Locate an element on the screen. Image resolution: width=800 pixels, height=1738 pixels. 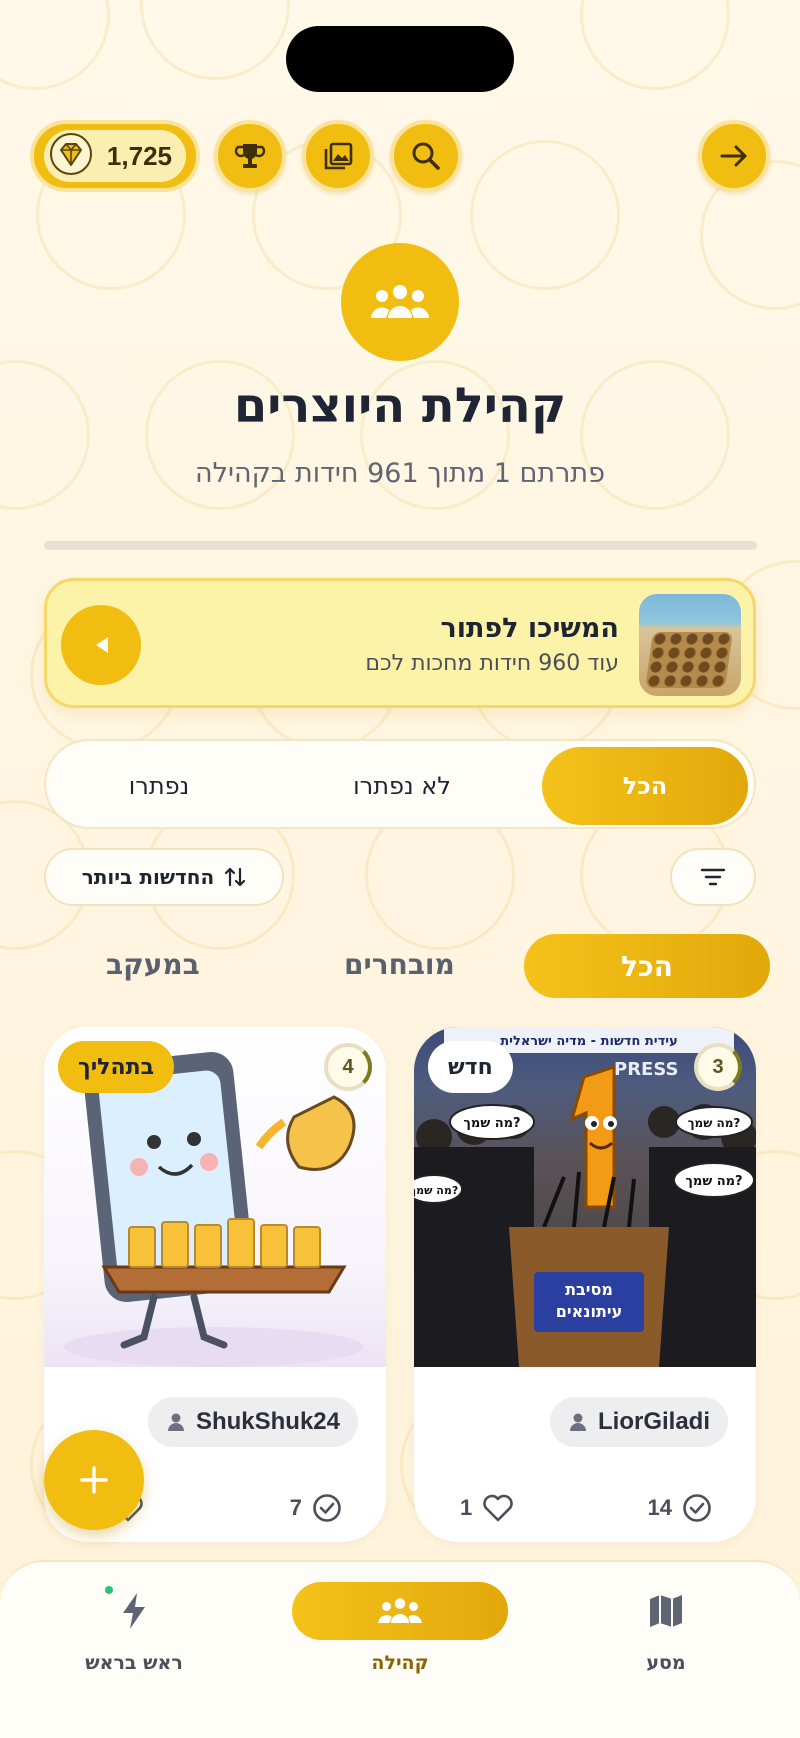
play-left-icon is located at coordinates (102, 645).